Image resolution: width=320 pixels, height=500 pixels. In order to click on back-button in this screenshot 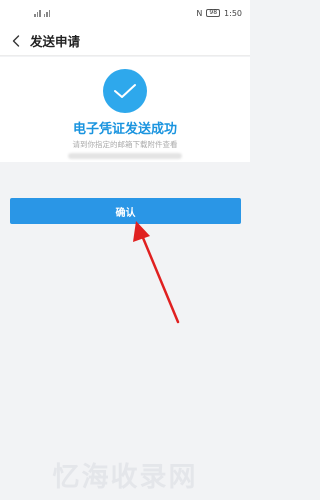, I will do `click(16, 41)`.